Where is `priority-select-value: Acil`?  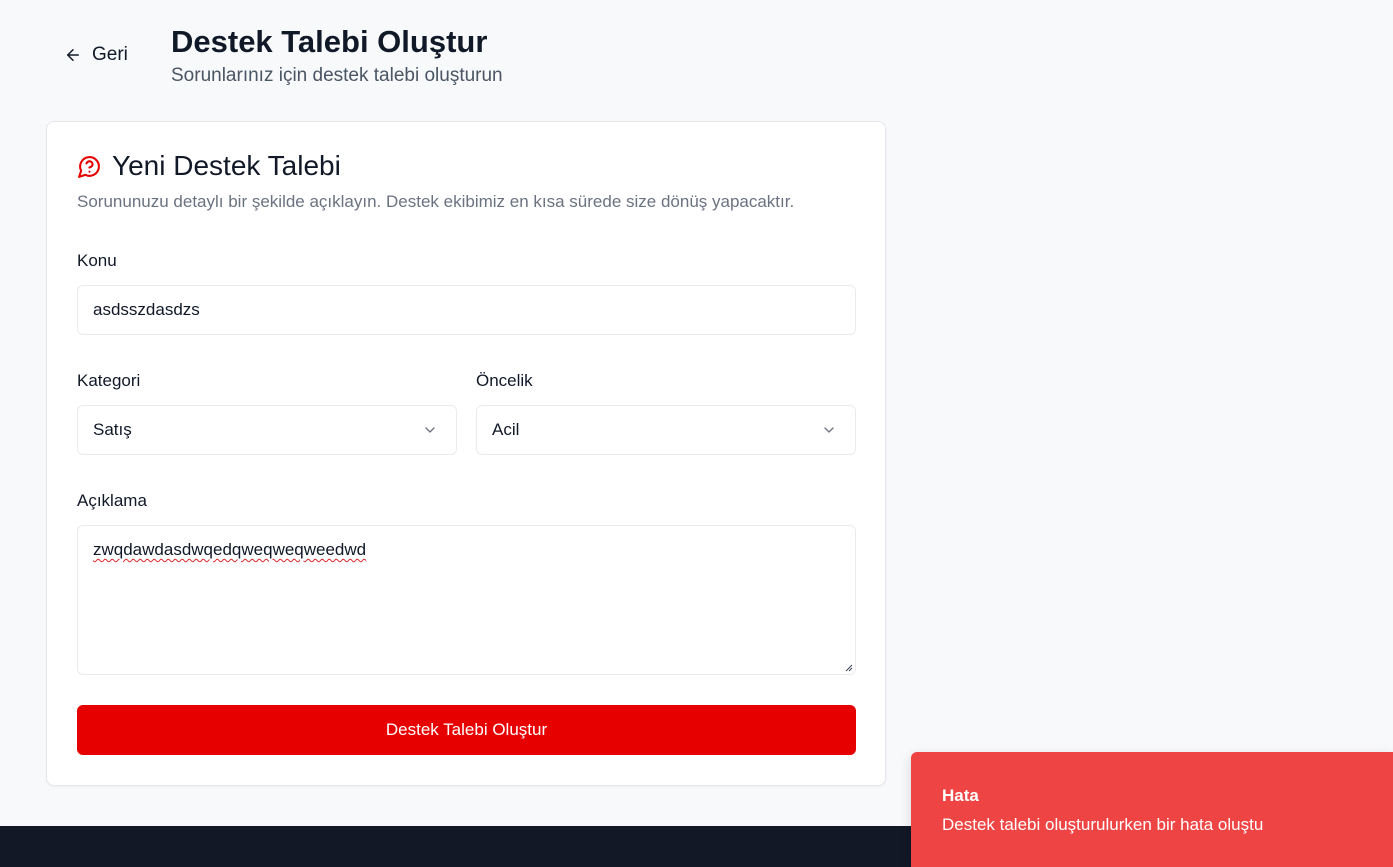
priority-select-value: Acil is located at coordinates (506, 429).